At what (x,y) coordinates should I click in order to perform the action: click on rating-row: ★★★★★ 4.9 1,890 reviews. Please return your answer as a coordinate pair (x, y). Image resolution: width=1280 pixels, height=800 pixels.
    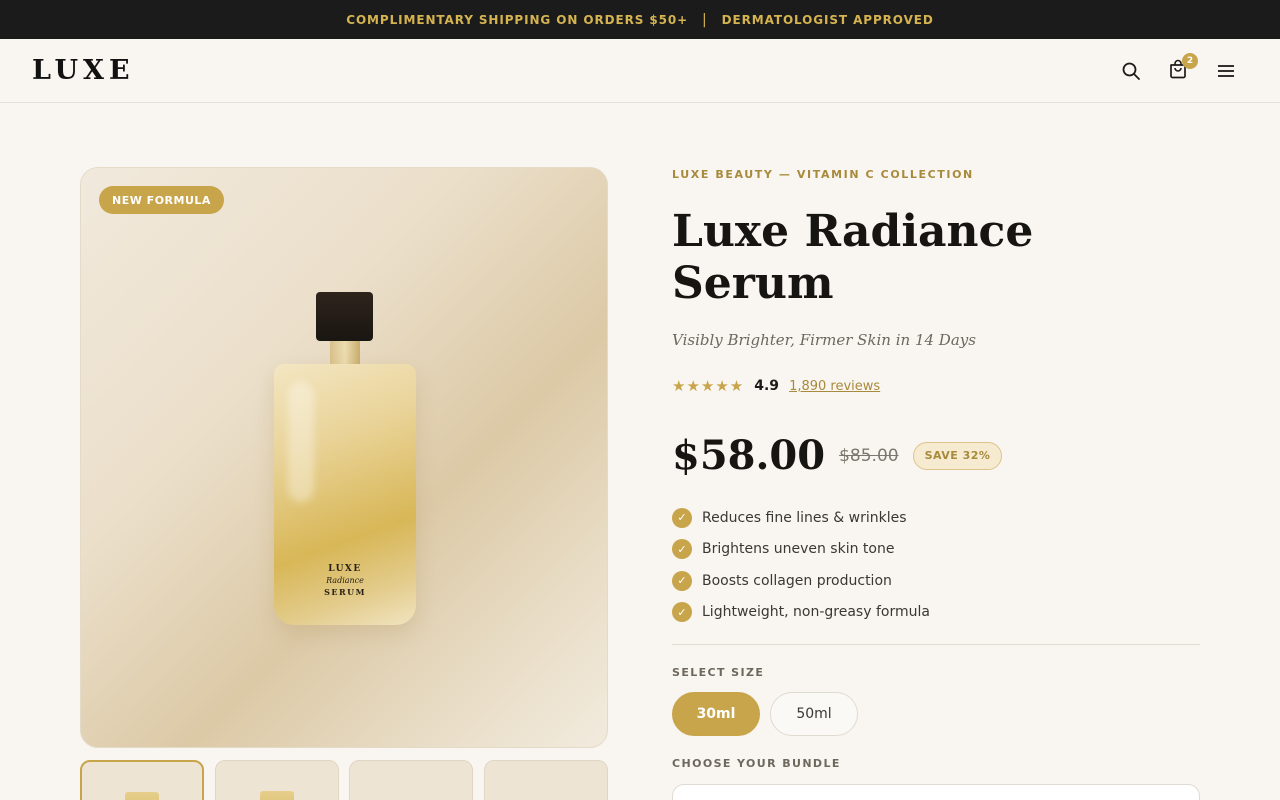
    Looking at the image, I should click on (776, 386).